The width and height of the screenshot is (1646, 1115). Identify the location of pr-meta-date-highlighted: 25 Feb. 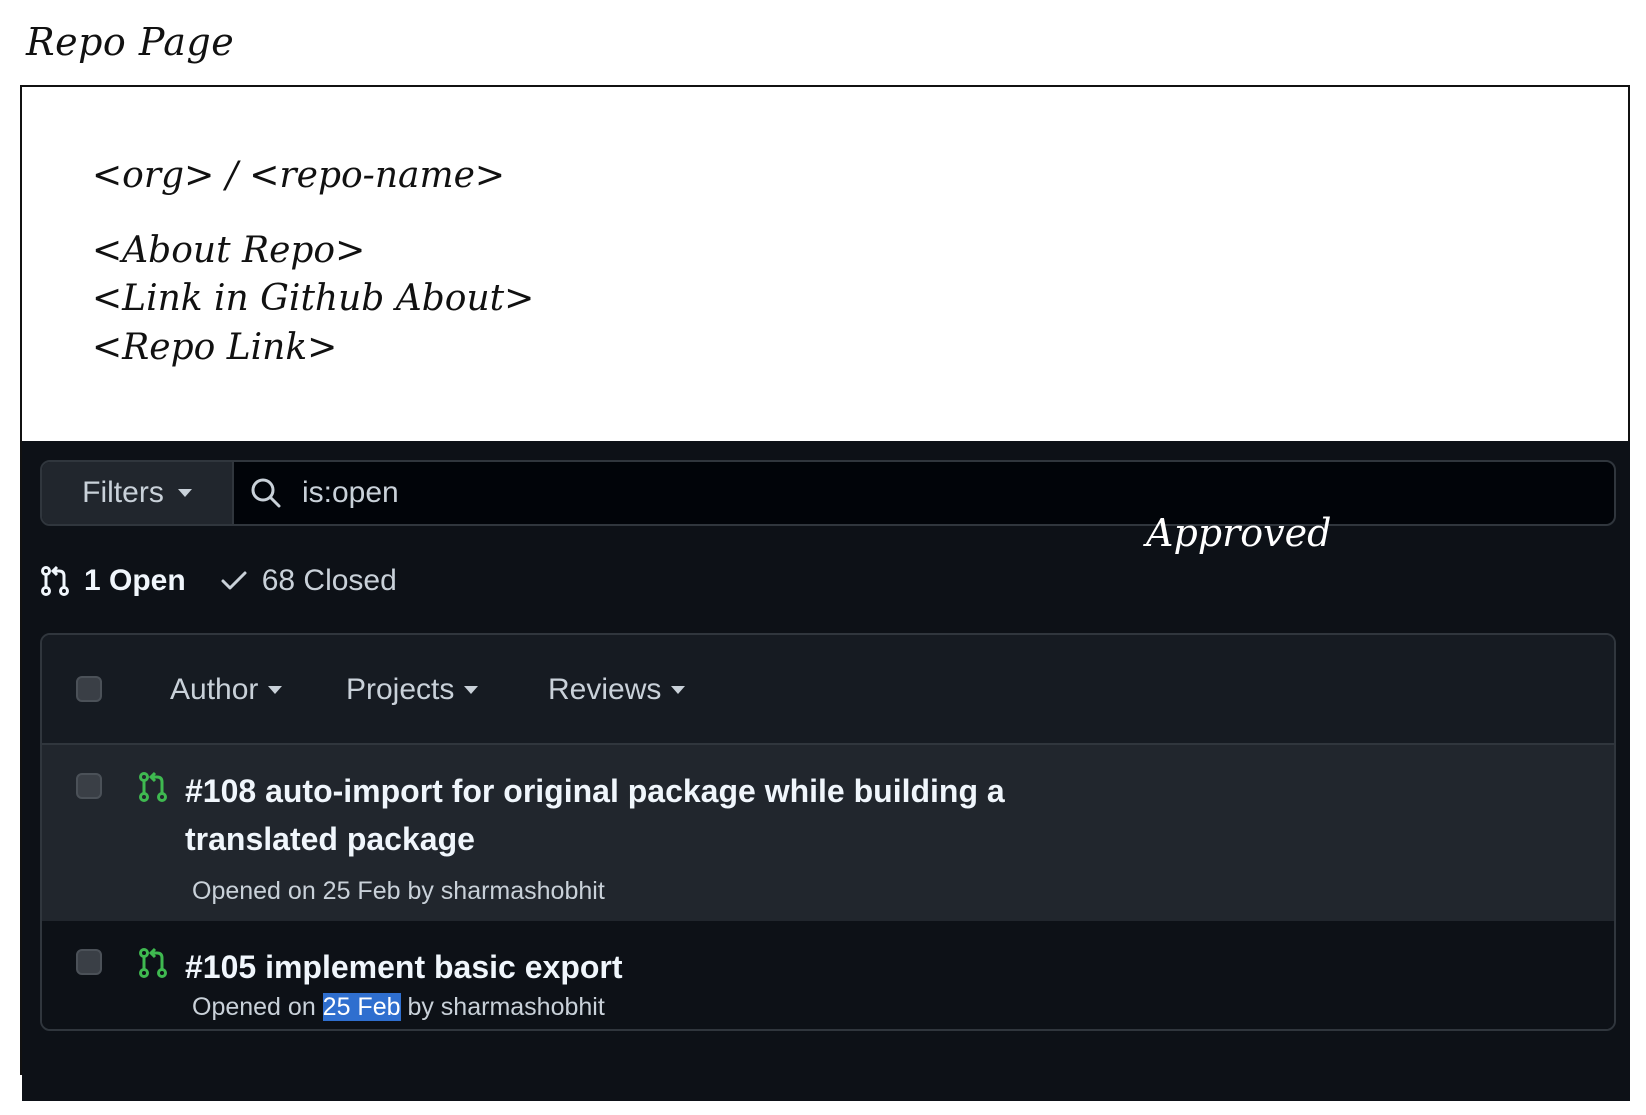
(361, 1007).